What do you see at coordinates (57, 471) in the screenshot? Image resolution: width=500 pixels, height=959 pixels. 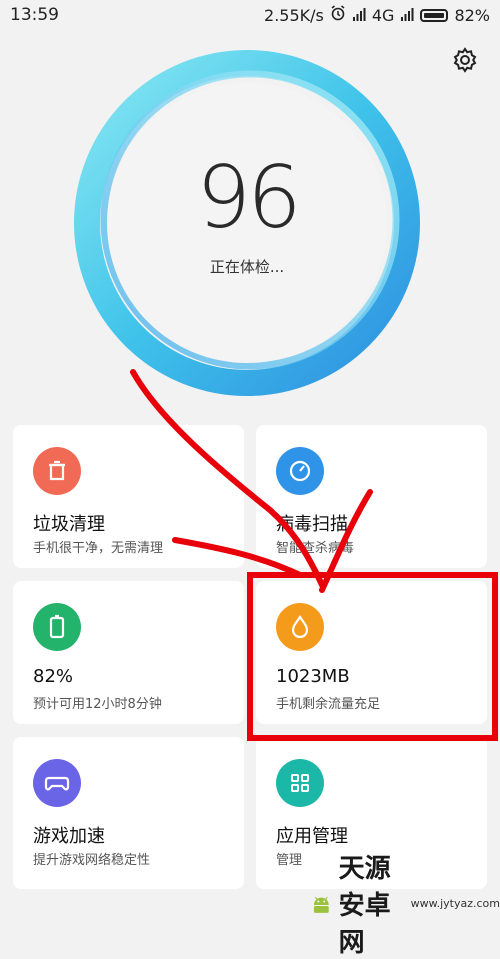 I see `trash-icon` at bounding box center [57, 471].